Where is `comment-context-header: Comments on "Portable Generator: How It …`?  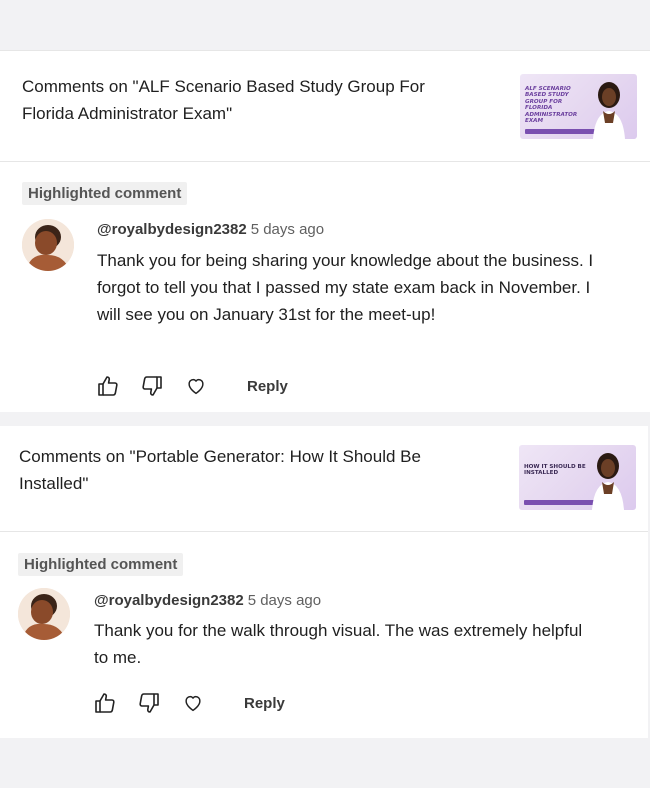
comment-context-header: Comments on "Portable Generator: How It … is located at coordinates (324, 479).